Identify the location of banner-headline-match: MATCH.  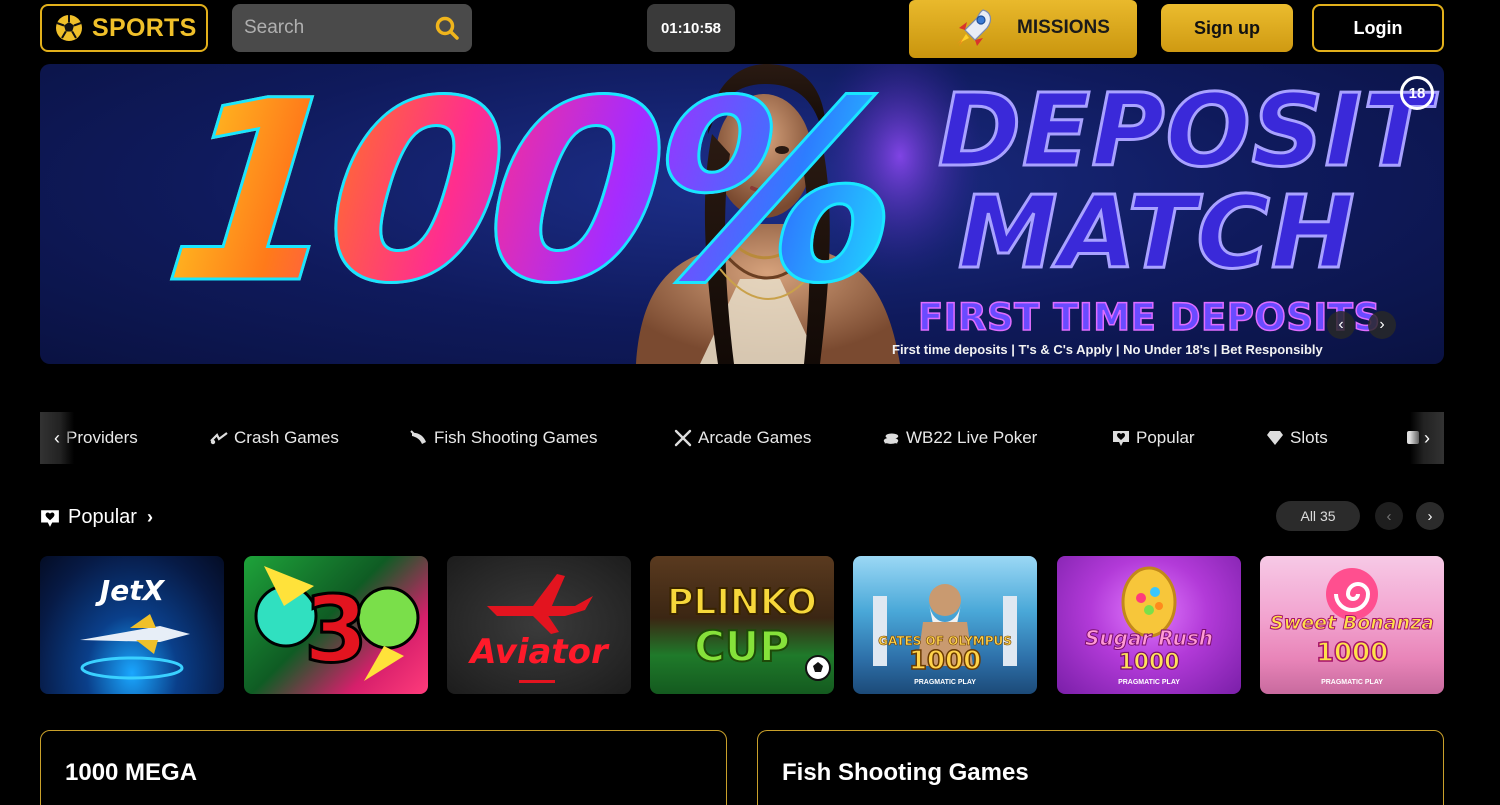
(1157, 233).